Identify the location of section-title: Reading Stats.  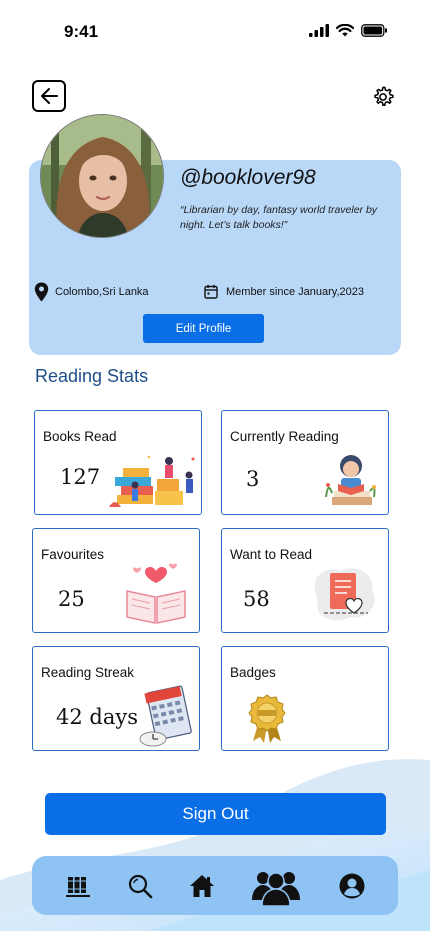
(92, 376).